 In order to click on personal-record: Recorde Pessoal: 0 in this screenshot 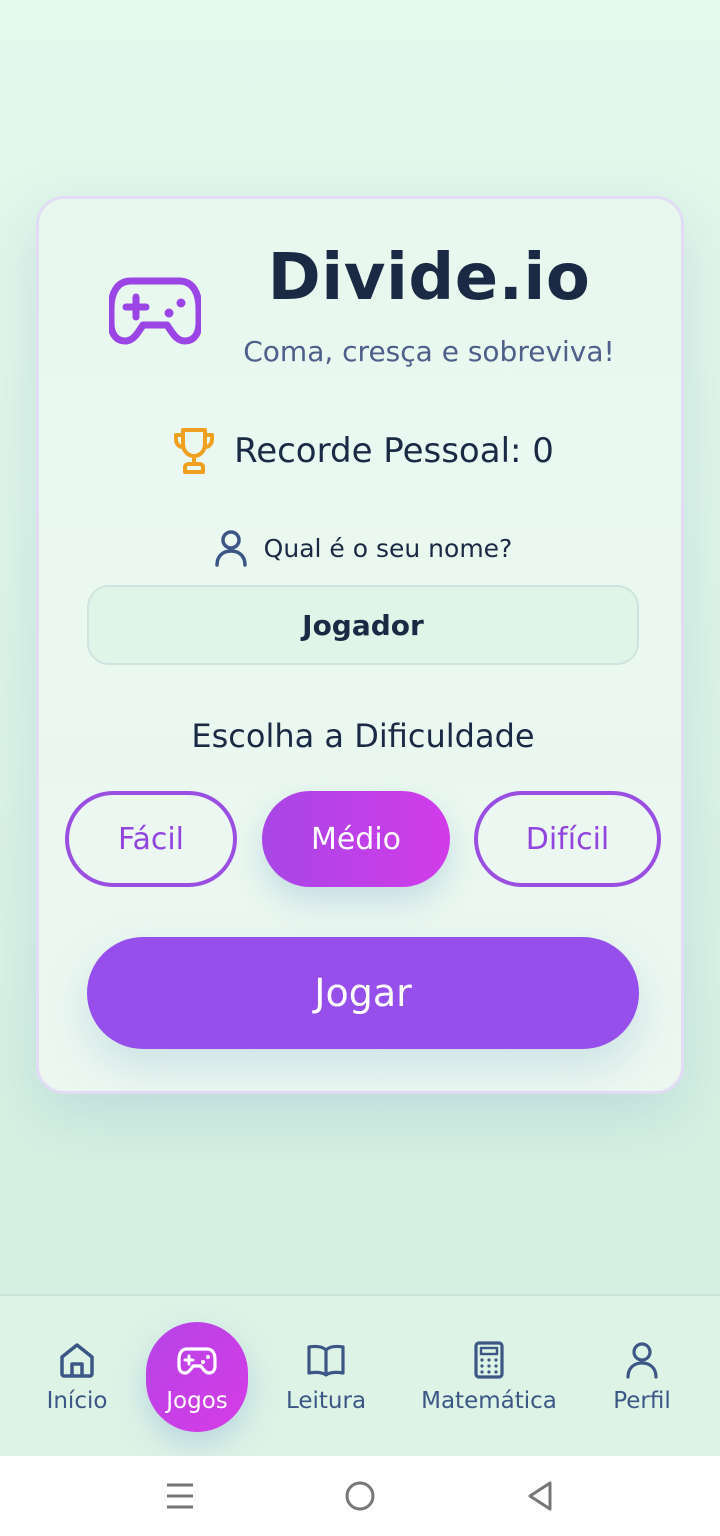, I will do `click(363, 451)`.